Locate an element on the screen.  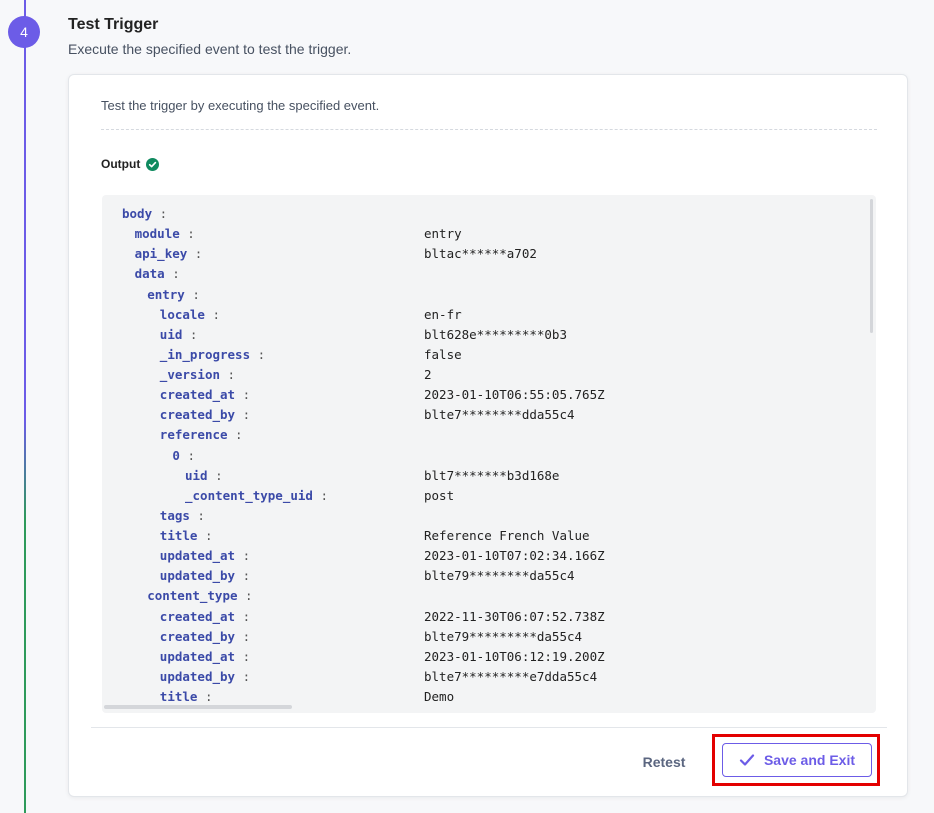
retest-button: Retest is located at coordinates (664, 762).